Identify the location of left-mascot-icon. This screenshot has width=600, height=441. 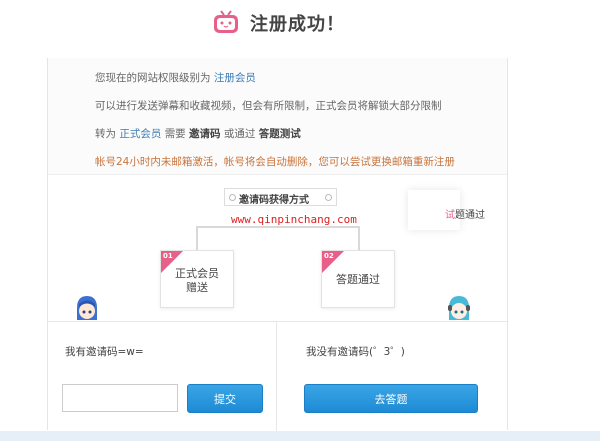
(87, 308).